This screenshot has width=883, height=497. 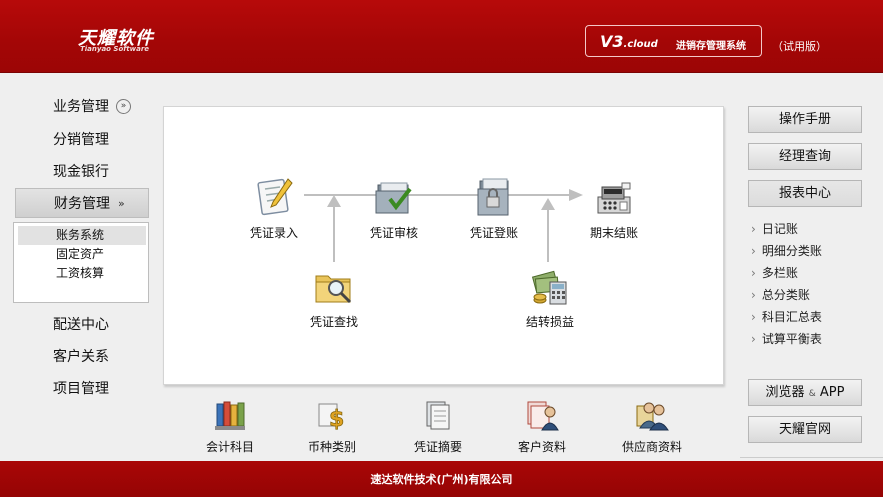 What do you see at coordinates (82, 172) in the screenshot?
I see `sidebar-item-cash-bank: 现金银行` at bounding box center [82, 172].